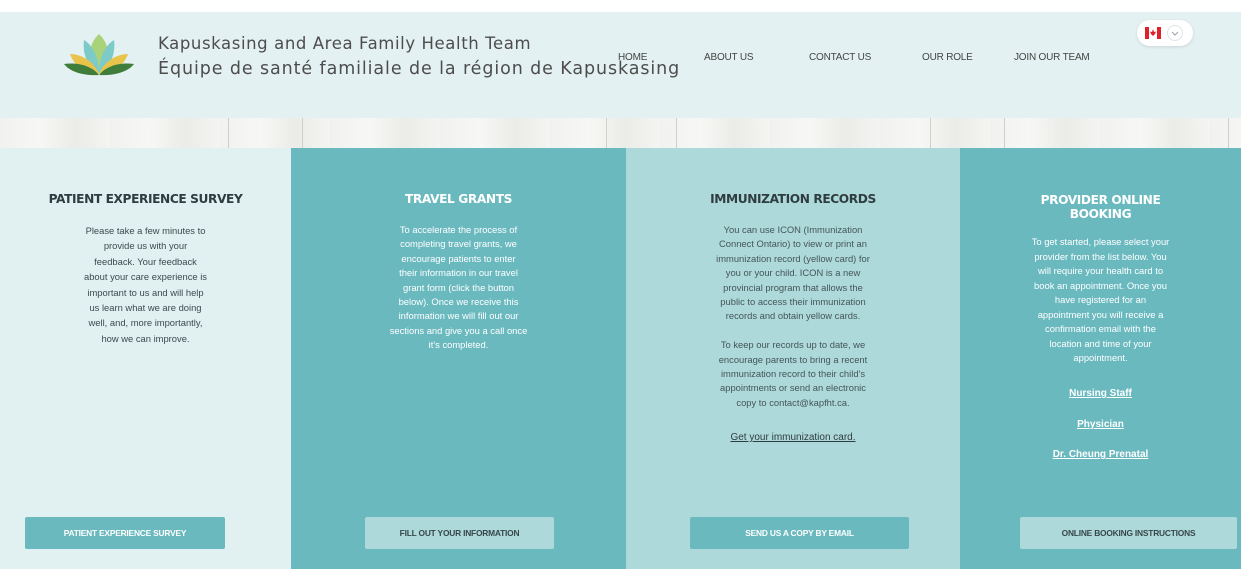  I want to click on panel-title: TRAVEL GRANTS, so click(458, 199).